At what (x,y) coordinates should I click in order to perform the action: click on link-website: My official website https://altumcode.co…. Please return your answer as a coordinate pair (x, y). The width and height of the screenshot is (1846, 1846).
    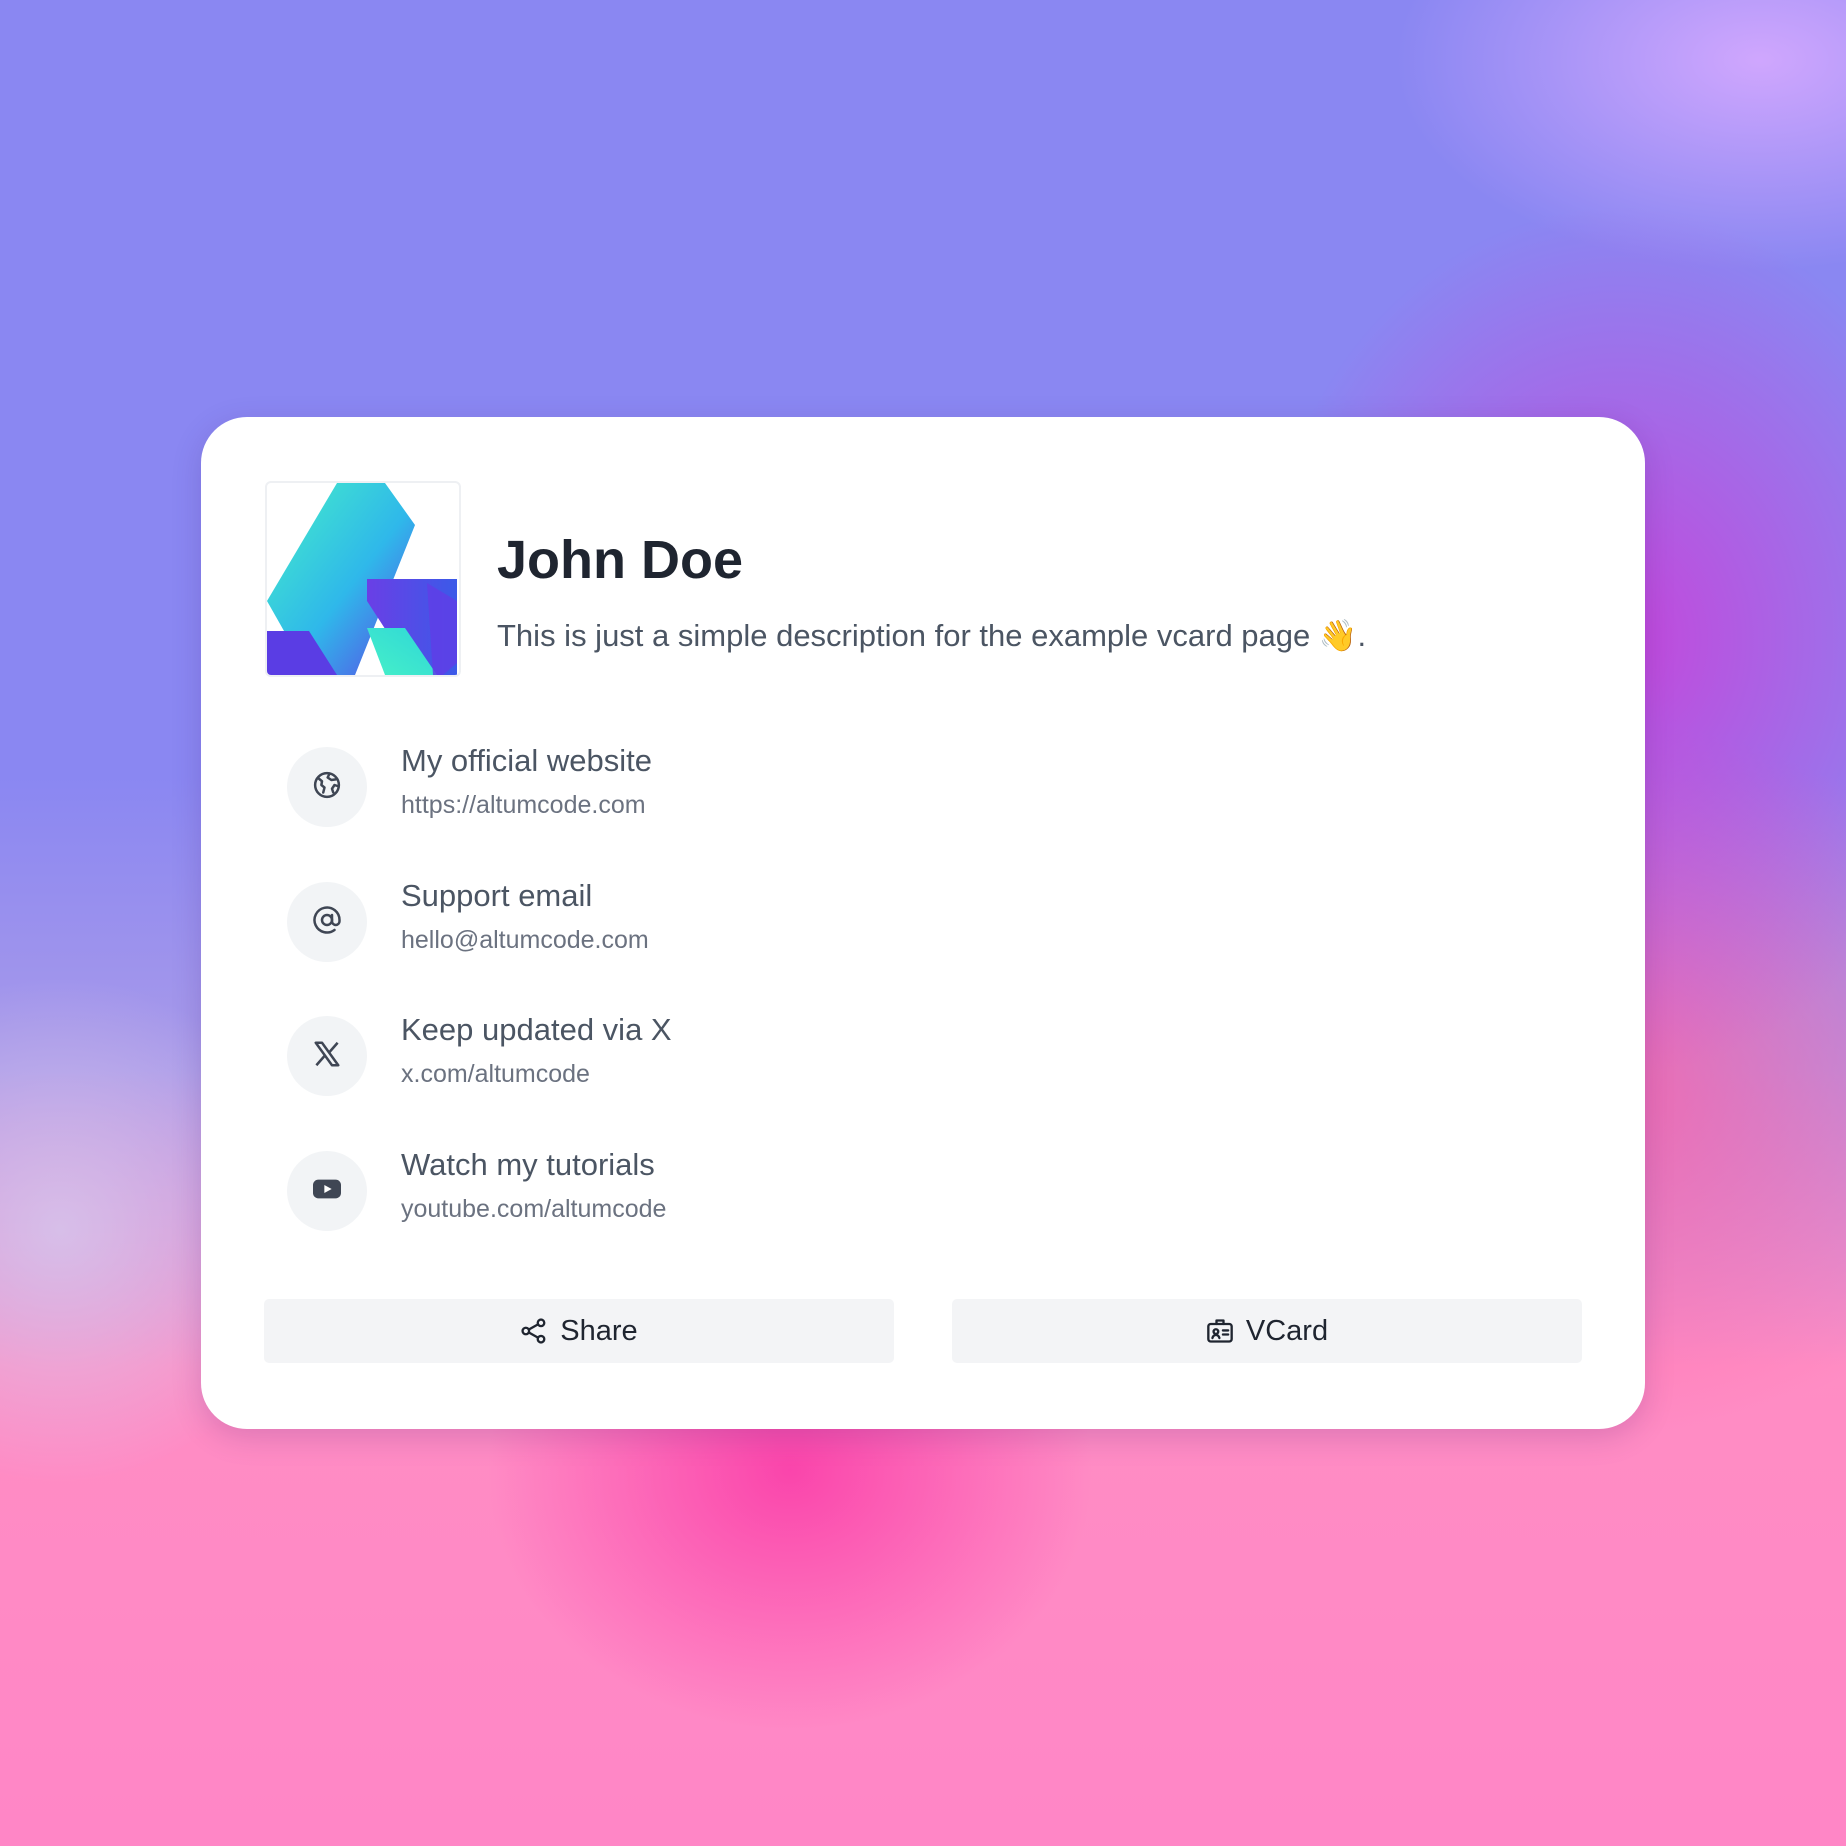
    Looking at the image, I should click on (737, 785).